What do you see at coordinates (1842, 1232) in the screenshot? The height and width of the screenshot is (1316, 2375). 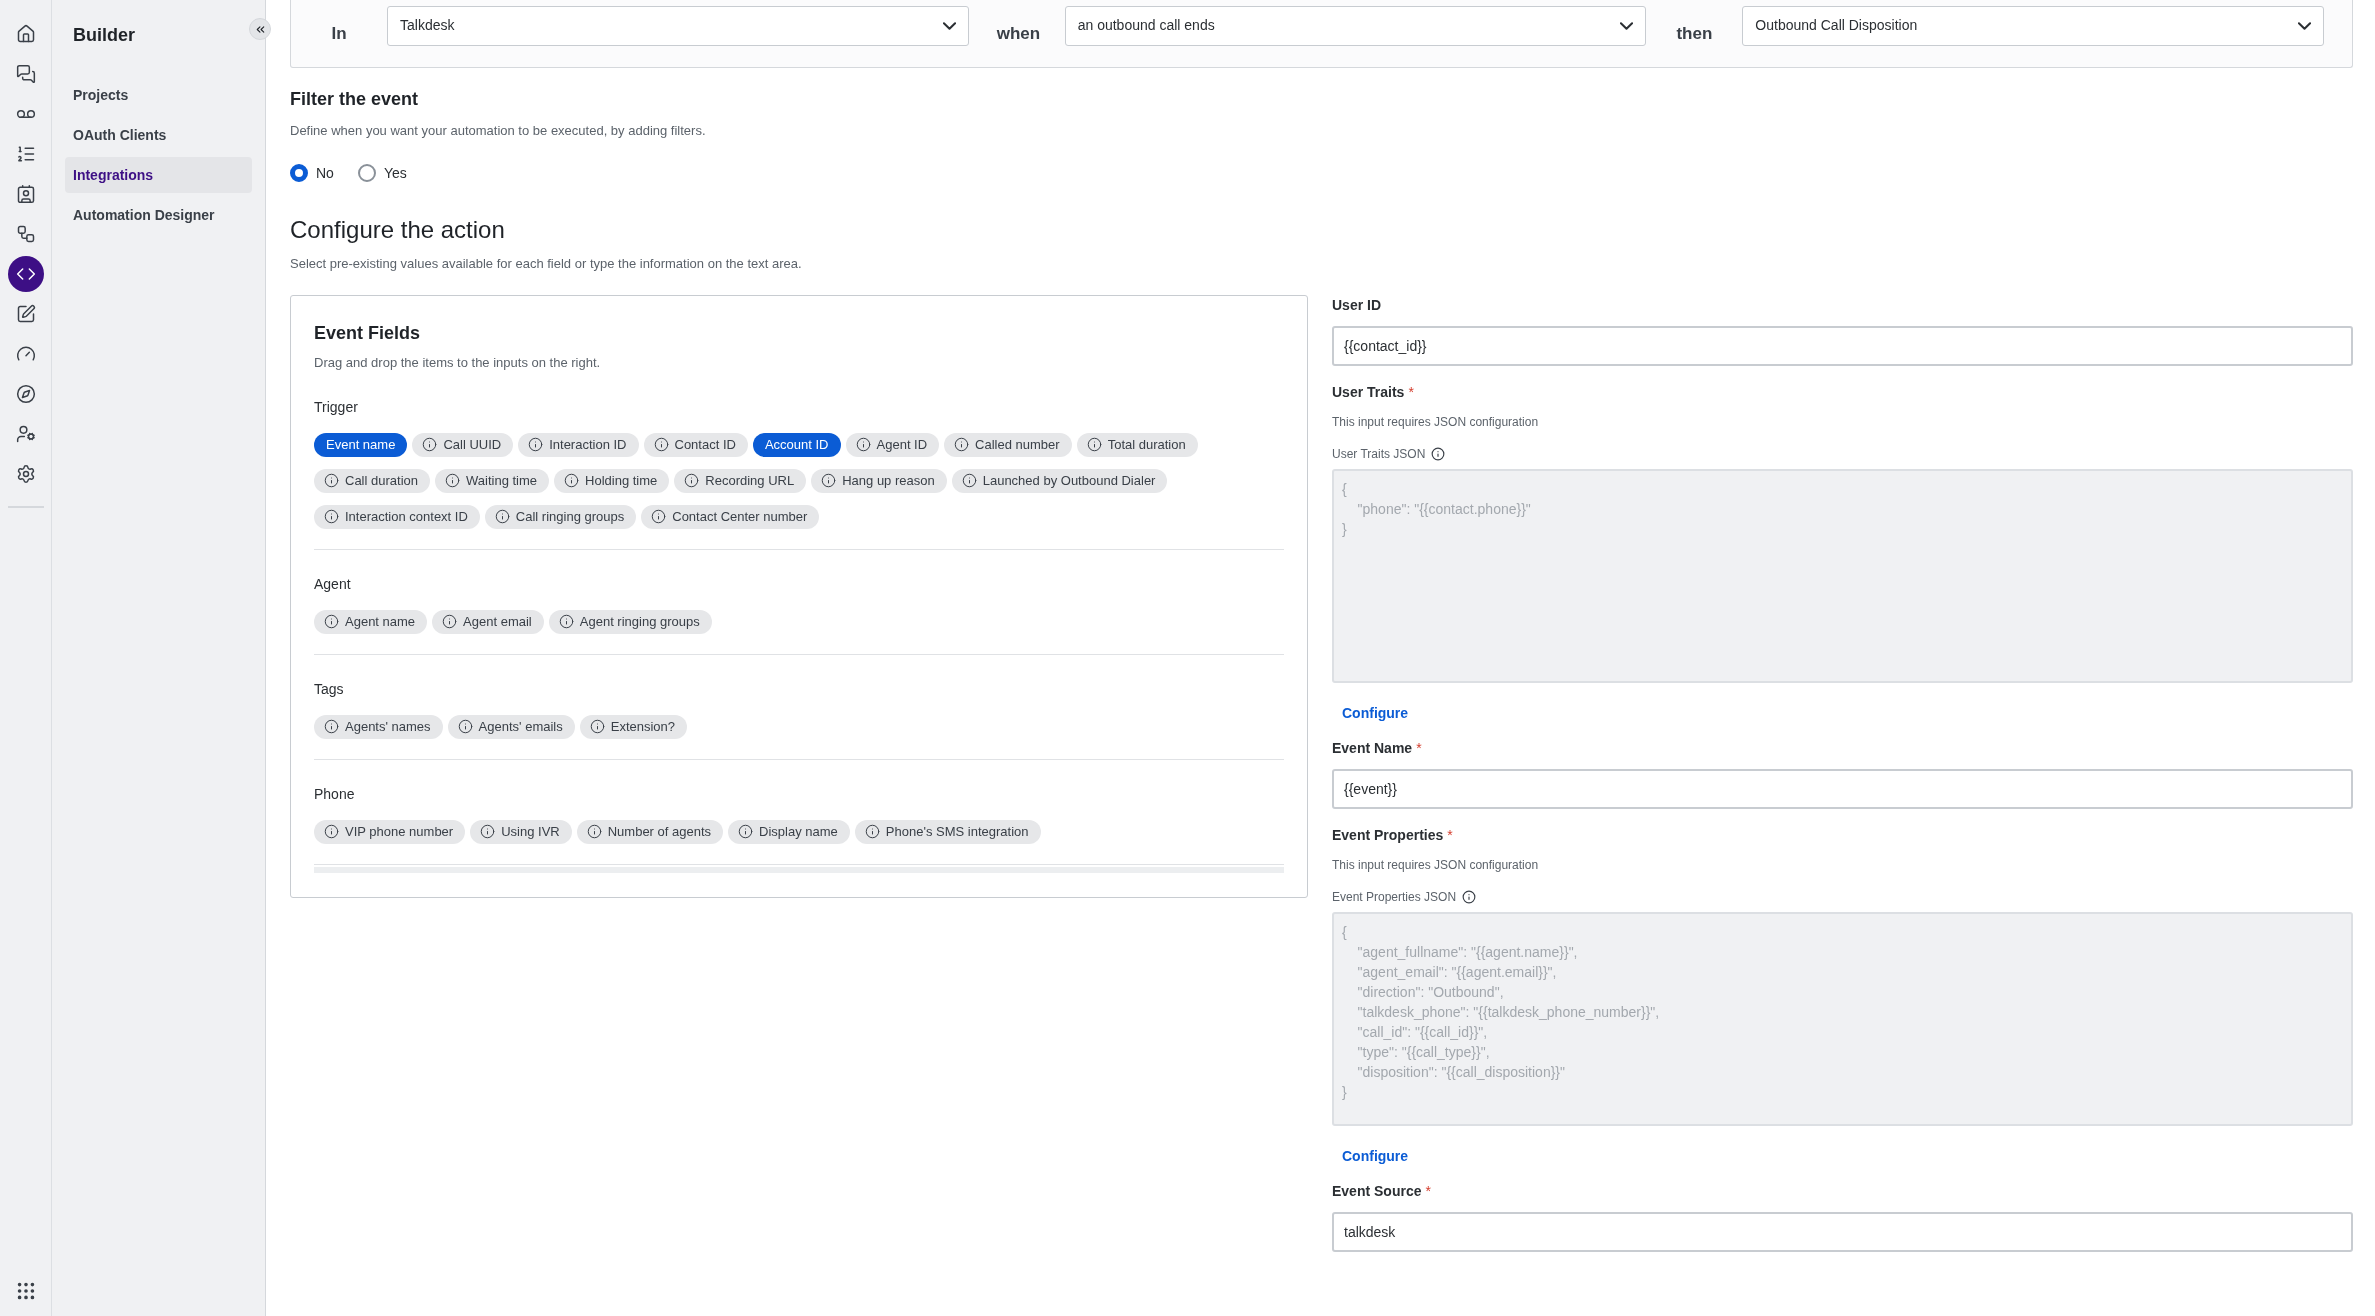 I see `text-input: talkdesk` at bounding box center [1842, 1232].